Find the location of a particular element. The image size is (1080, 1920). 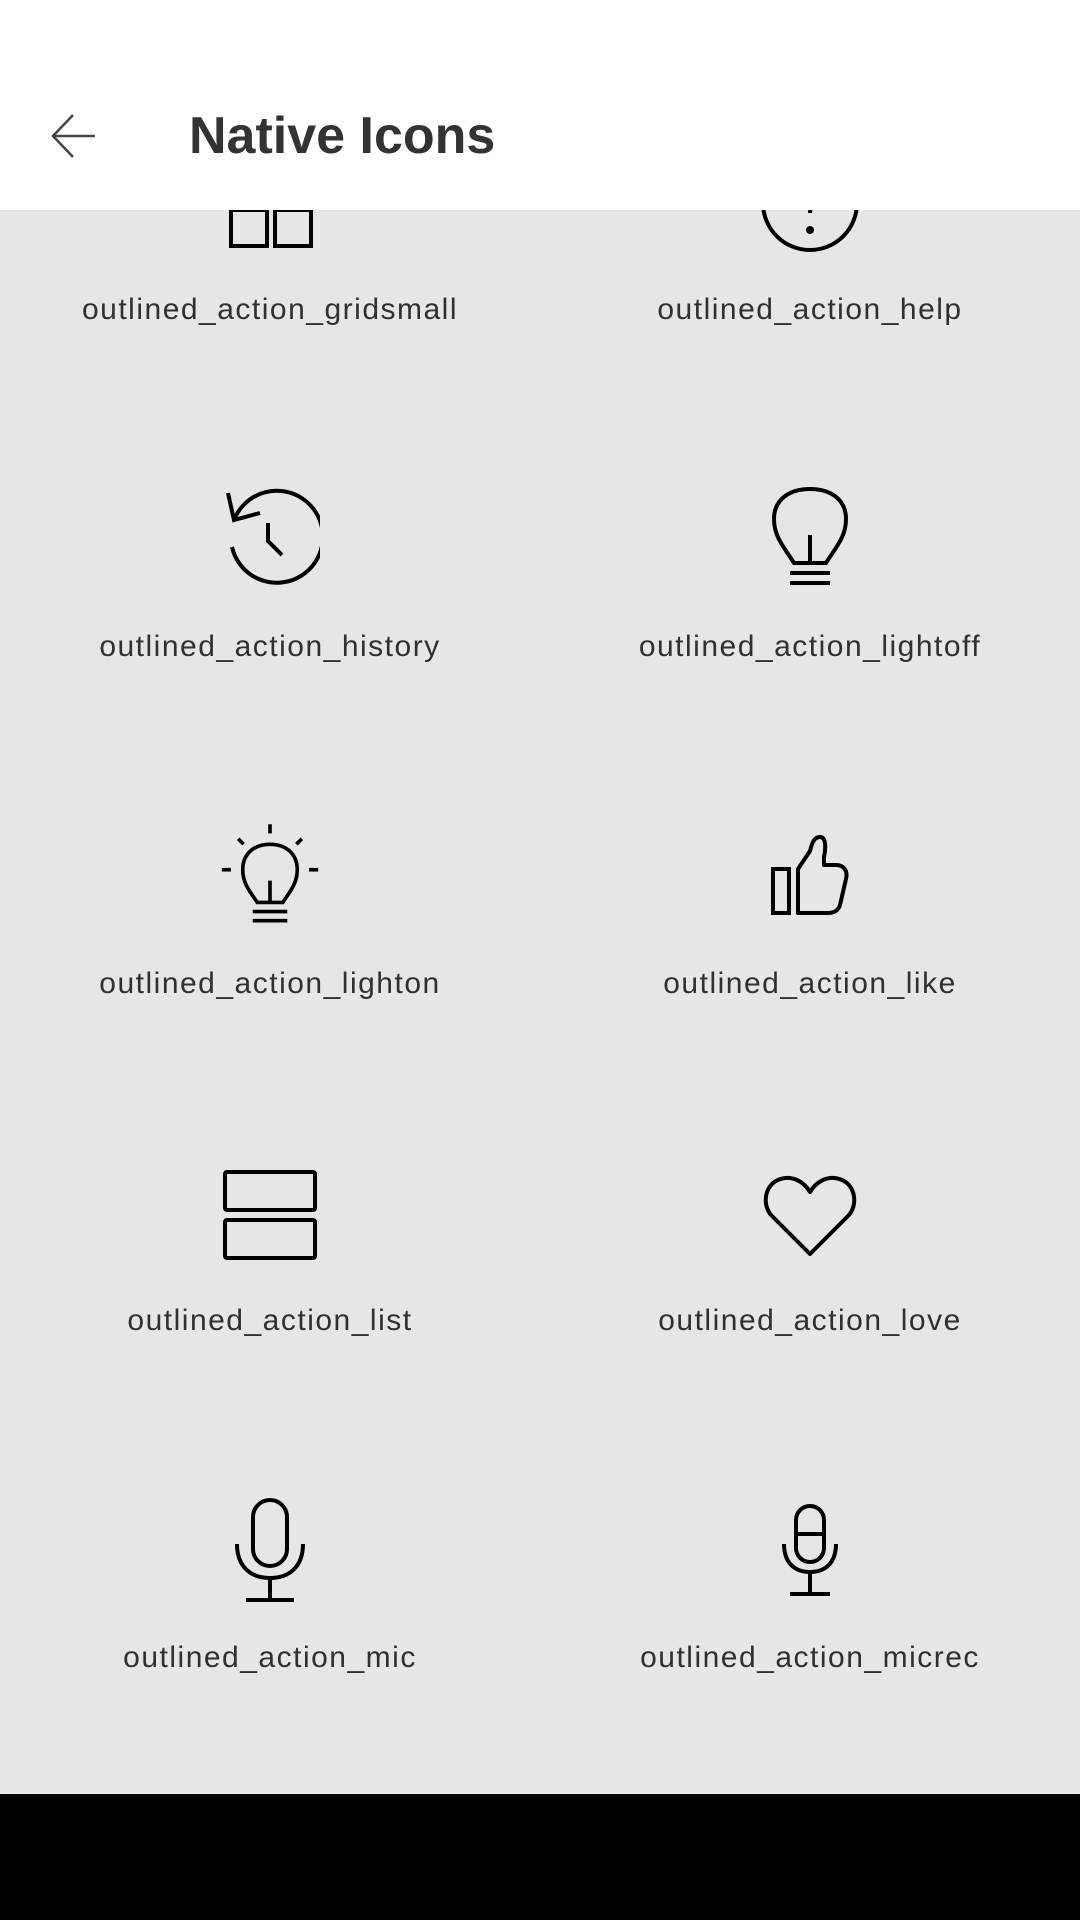

system-nav-bar is located at coordinates (540, 1857).